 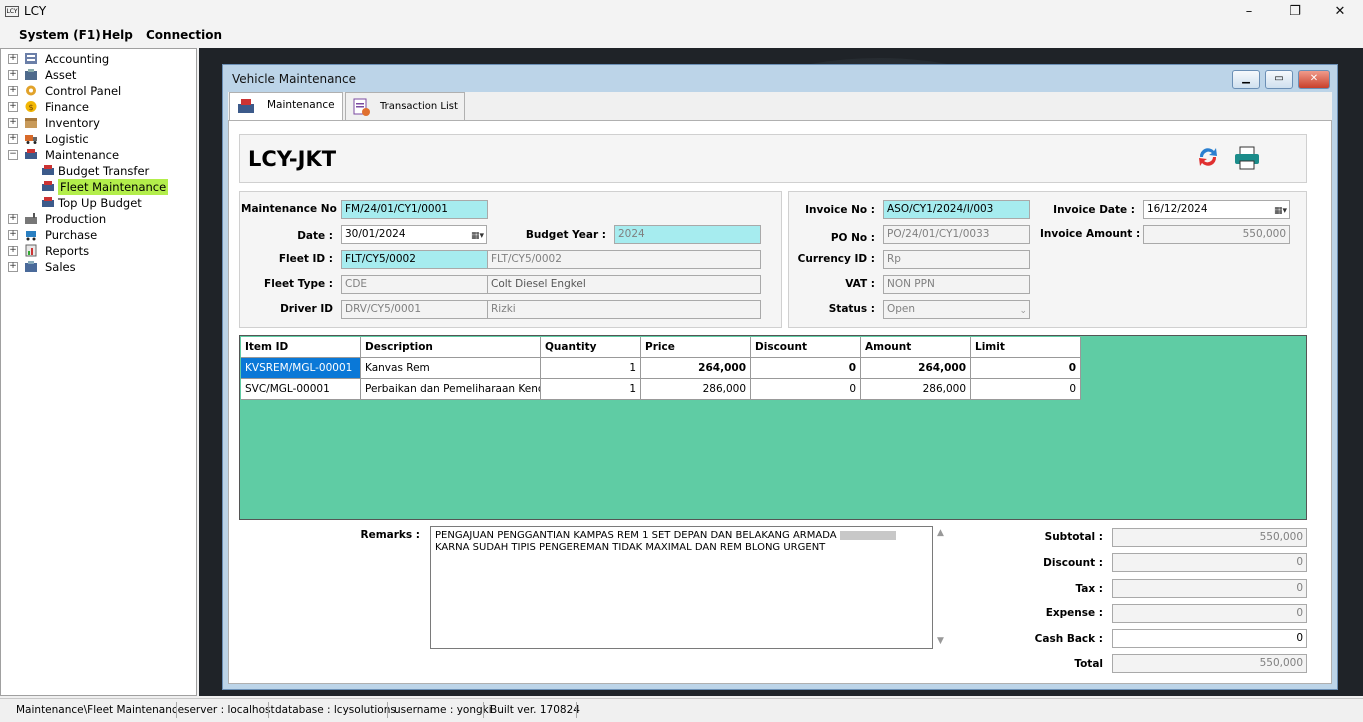 I want to click on column-header-description: Description, so click(x=451, y=347).